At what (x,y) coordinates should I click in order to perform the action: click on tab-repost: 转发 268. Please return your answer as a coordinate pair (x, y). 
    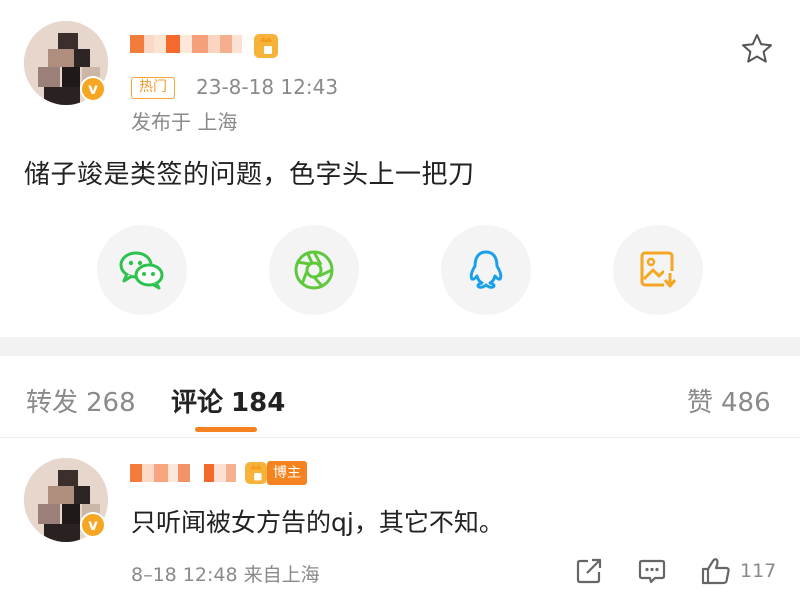
    Looking at the image, I should click on (81, 400).